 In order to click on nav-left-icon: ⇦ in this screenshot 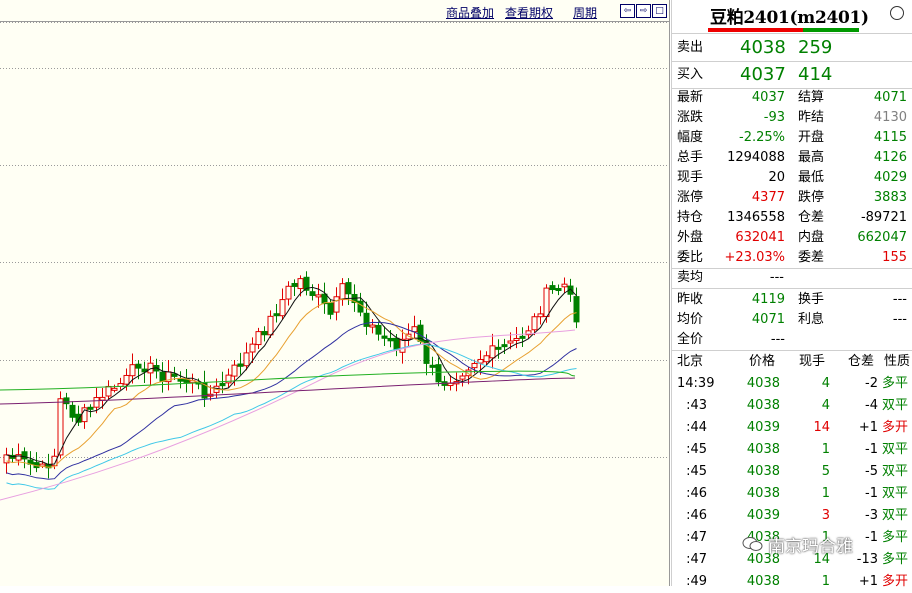, I will do `click(627, 11)`.